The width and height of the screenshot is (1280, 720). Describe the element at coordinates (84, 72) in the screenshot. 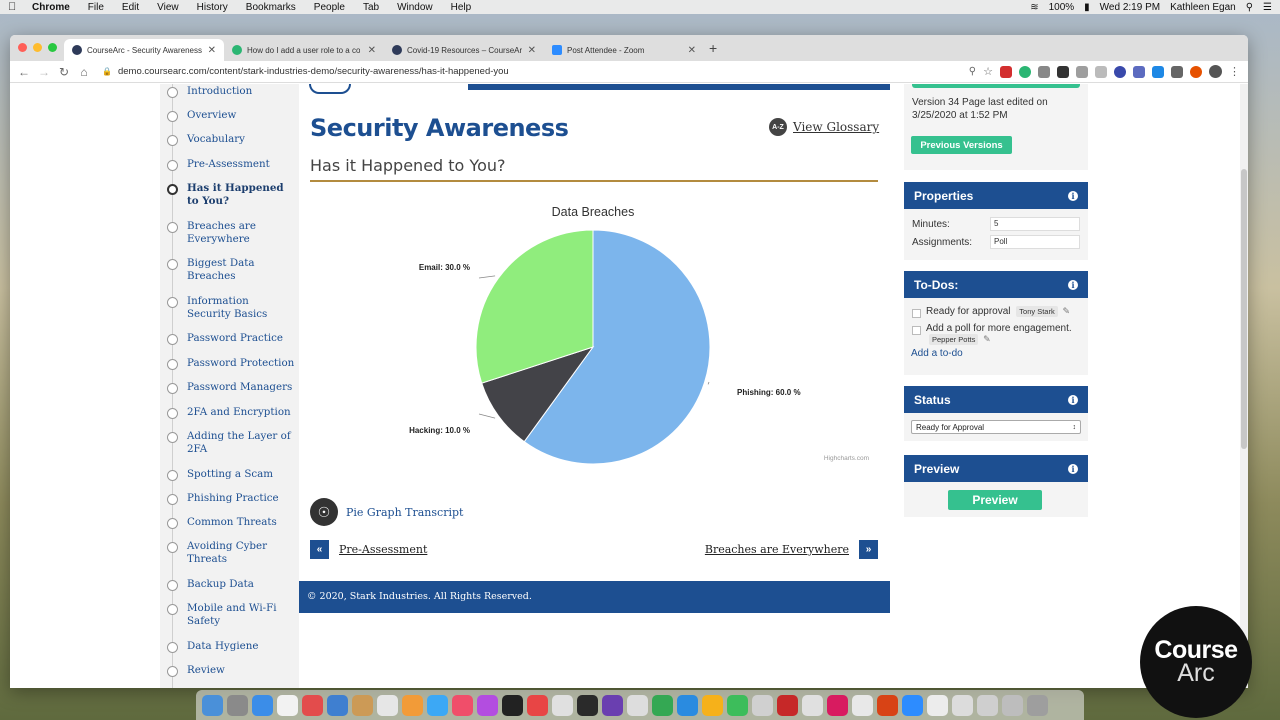

I see `home-icon: ⌂` at that location.